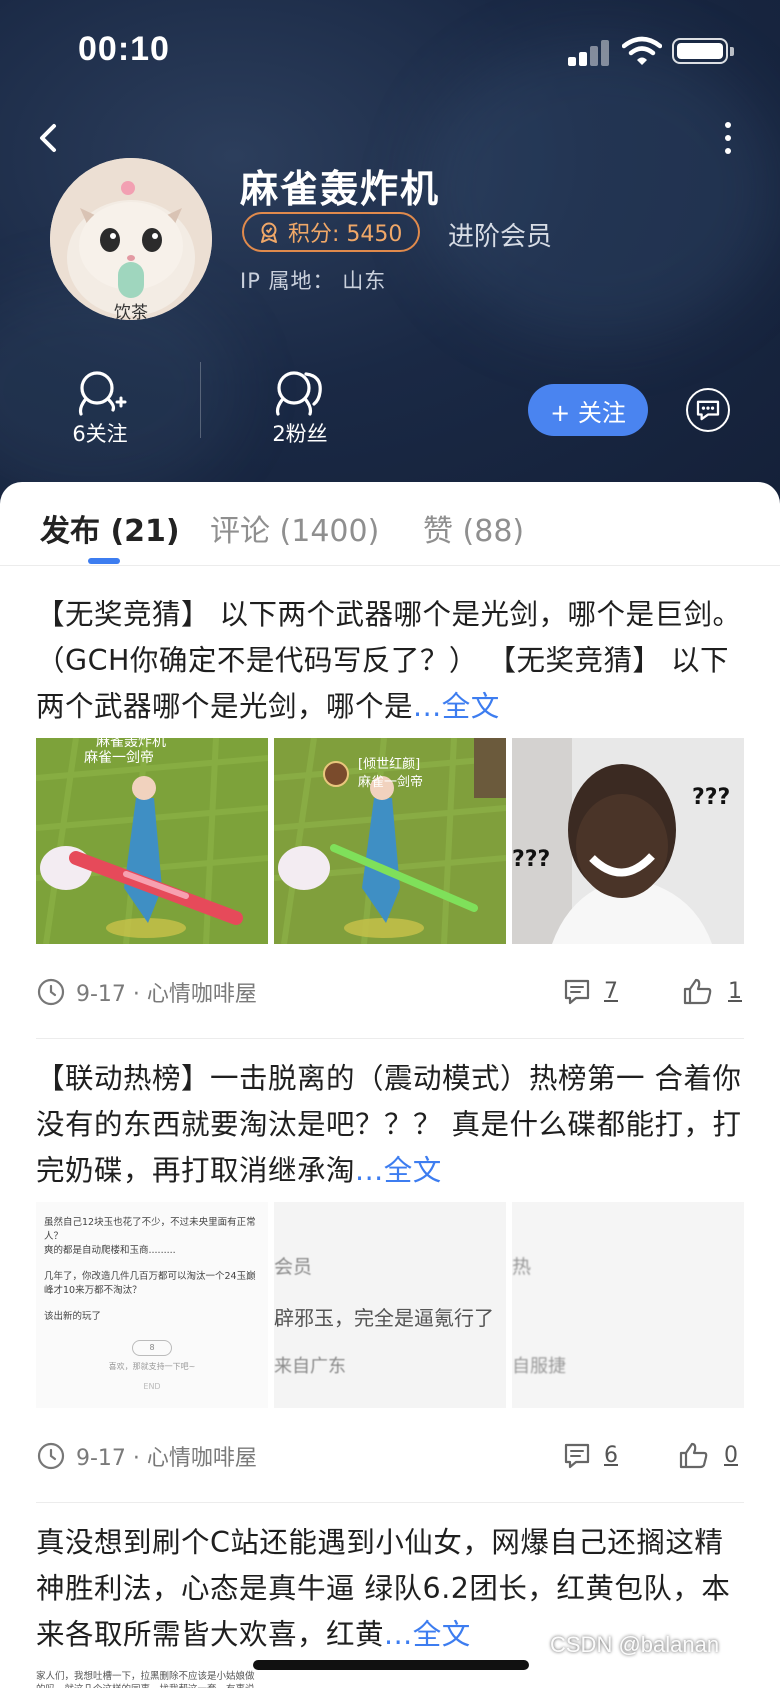 The width and height of the screenshot is (780, 1688). What do you see at coordinates (628, 1305) in the screenshot?
I see `post-image: 热 自服捷` at bounding box center [628, 1305].